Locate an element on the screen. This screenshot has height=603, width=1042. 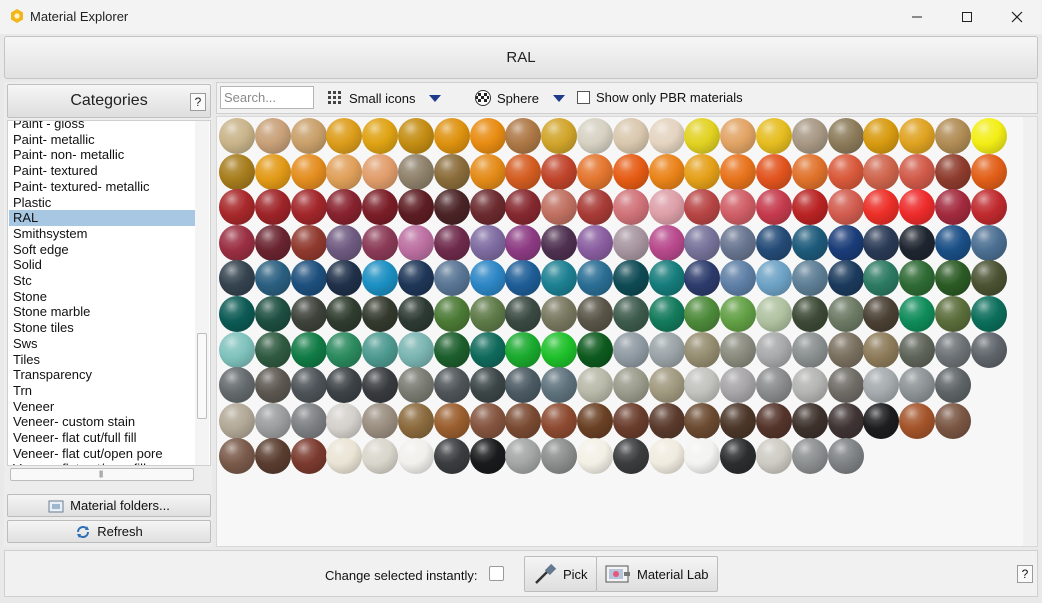
category-item: Stone marble is located at coordinates (102, 312).